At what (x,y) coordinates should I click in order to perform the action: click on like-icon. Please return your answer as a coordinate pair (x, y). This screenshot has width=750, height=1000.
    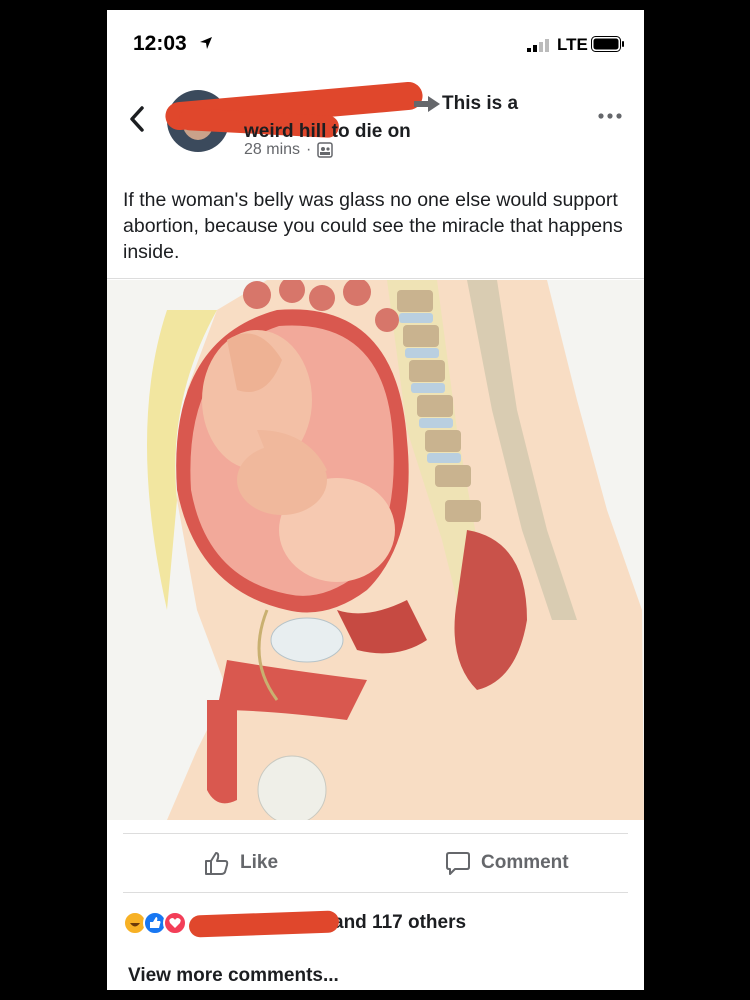
    Looking at the image, I should click on (217, 863).